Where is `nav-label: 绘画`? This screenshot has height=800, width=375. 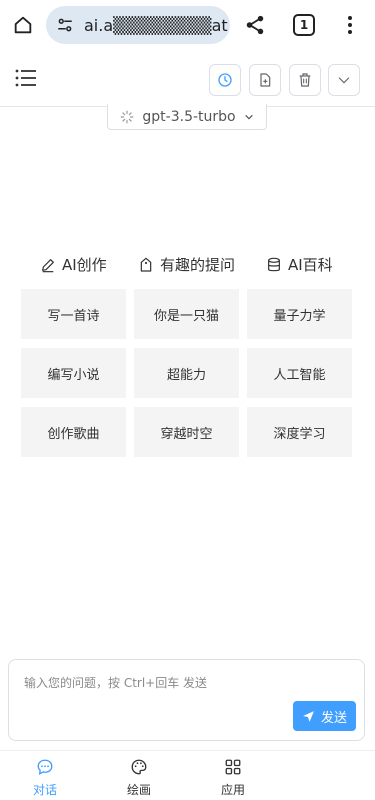 nav-label: 绘画 is located at coordinates (138, 790).